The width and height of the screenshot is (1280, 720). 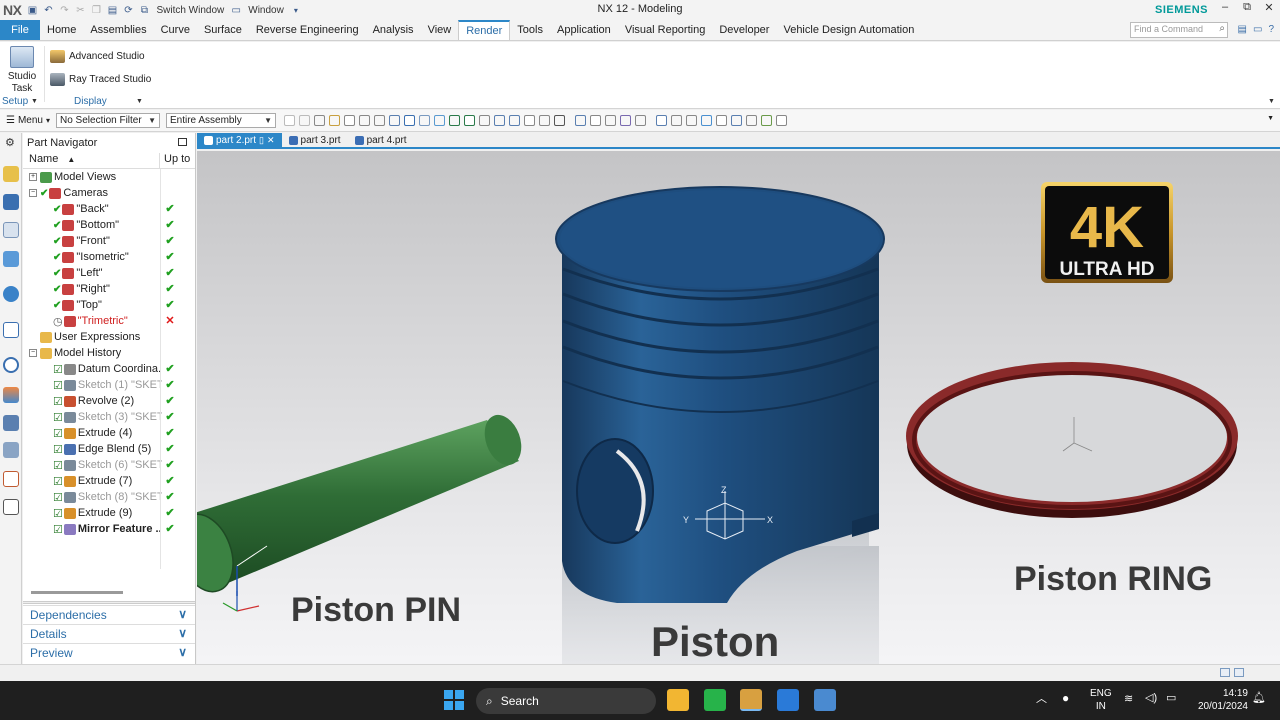 I want to click on ray-traced-studio-button: Ray Traced Studio, so click(x=100, y=79).